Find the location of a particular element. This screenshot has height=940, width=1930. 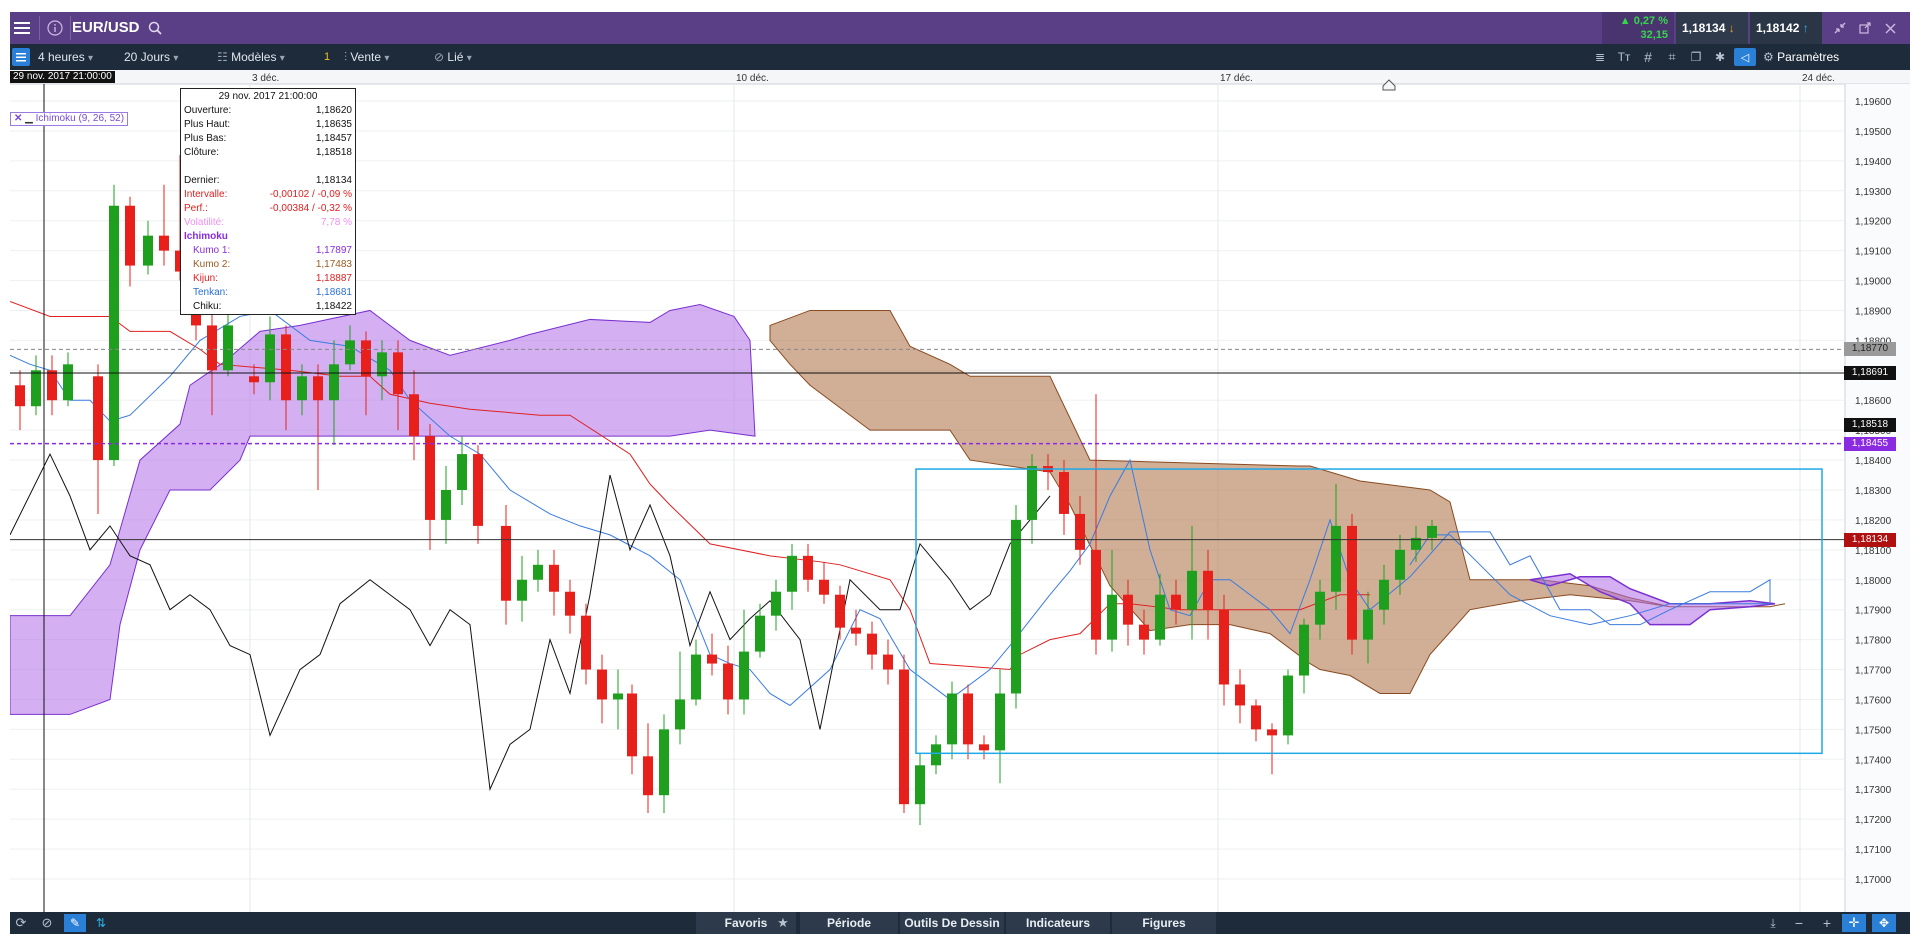

ask-price-button: 1,18142 ↑ is located at coordinates (1786, 28).